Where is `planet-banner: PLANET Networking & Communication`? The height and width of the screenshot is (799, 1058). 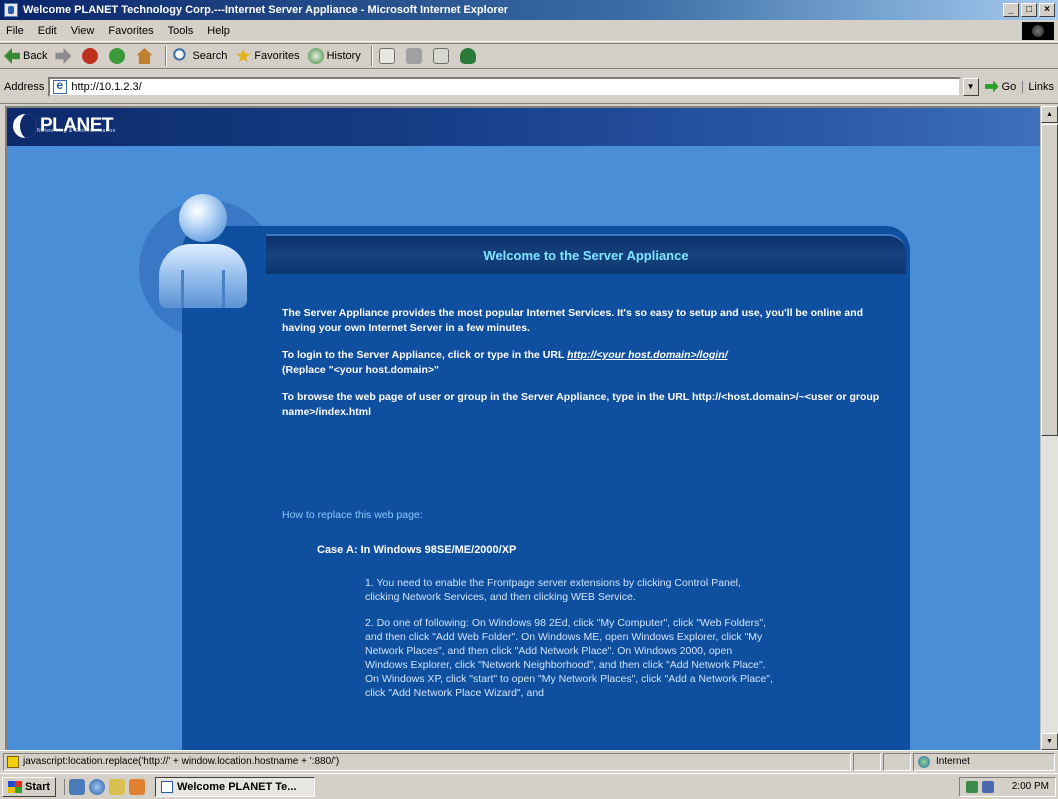
planet-banner: PLANET Networking & Communication is located at coordinates (523, 127).